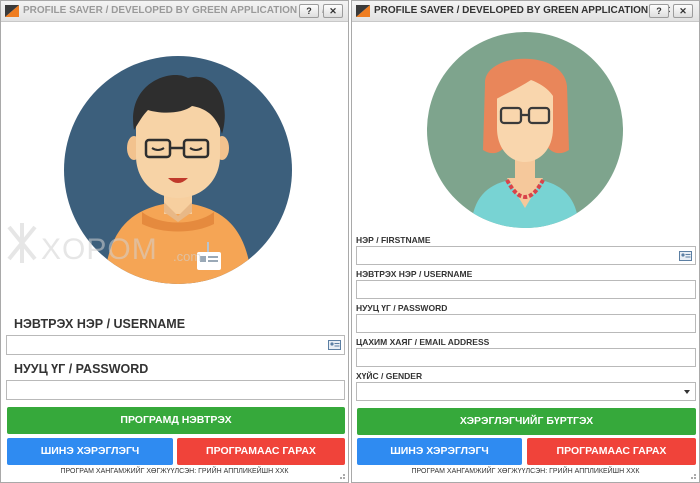 This screenshot has width=700, height=483. Describe the element at coordinates (423, 342) in the screenshot. I see `email-label: ЦАХИМ ХАЯГ / EMAIL ADDRESS` at that location.